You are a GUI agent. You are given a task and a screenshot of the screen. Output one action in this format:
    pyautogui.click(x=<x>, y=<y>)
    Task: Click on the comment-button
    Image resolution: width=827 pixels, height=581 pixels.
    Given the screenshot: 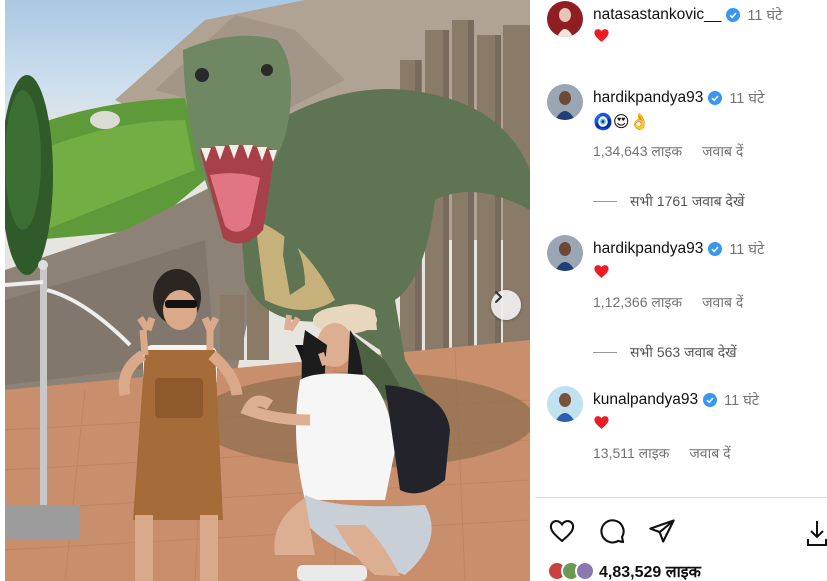 What is the action you would take?
    pyautogui.click(x=612, y=531)
    